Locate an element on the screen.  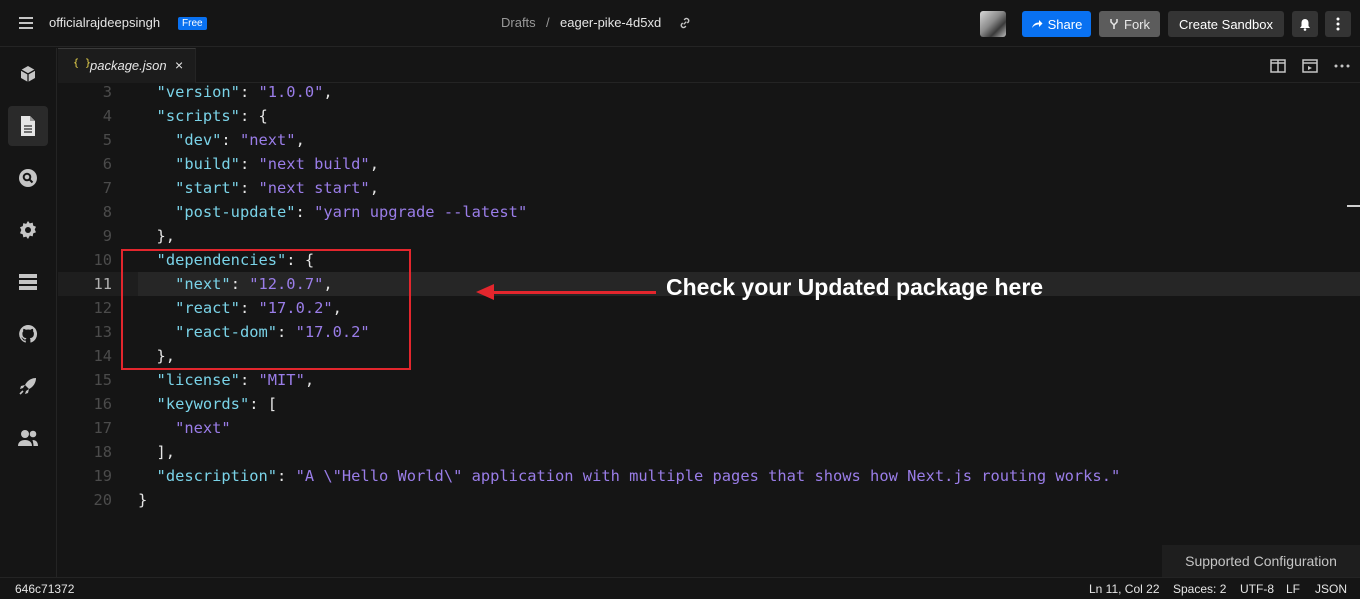
activity-explorer is located at coordinates (28, 126).